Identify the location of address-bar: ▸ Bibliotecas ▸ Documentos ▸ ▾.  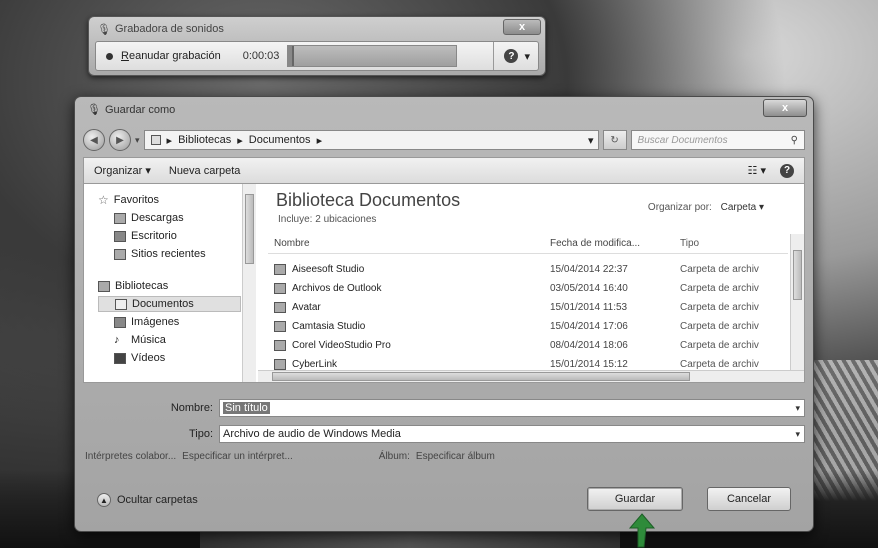
(371, 140).